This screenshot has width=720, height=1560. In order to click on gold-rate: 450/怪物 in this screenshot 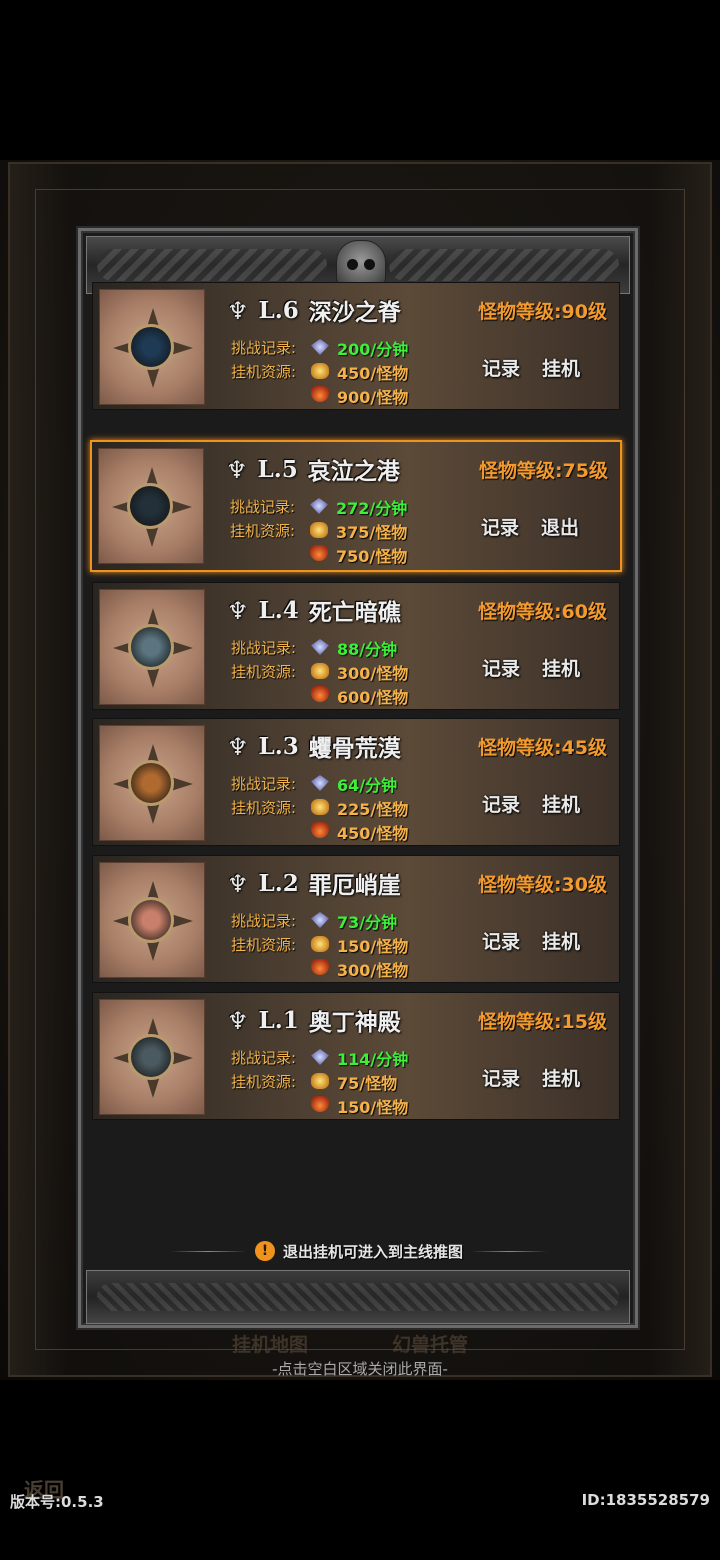, I will do `click(373, 373)`.